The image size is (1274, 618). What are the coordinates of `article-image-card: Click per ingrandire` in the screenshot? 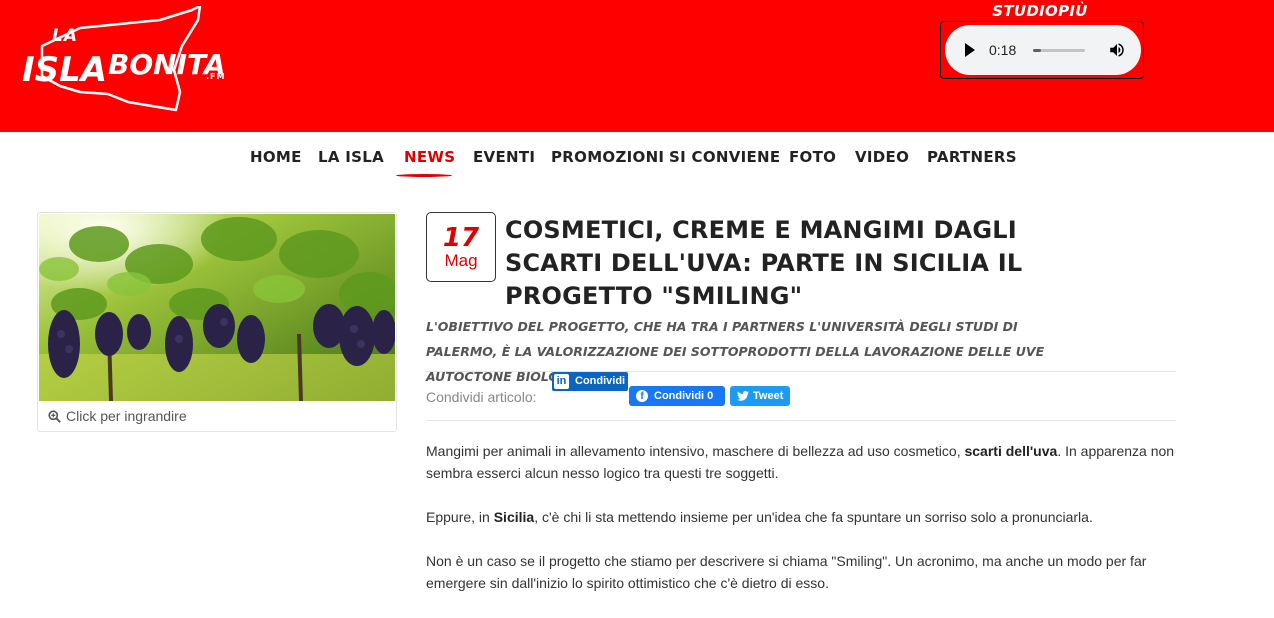 It's located at (217, 322).